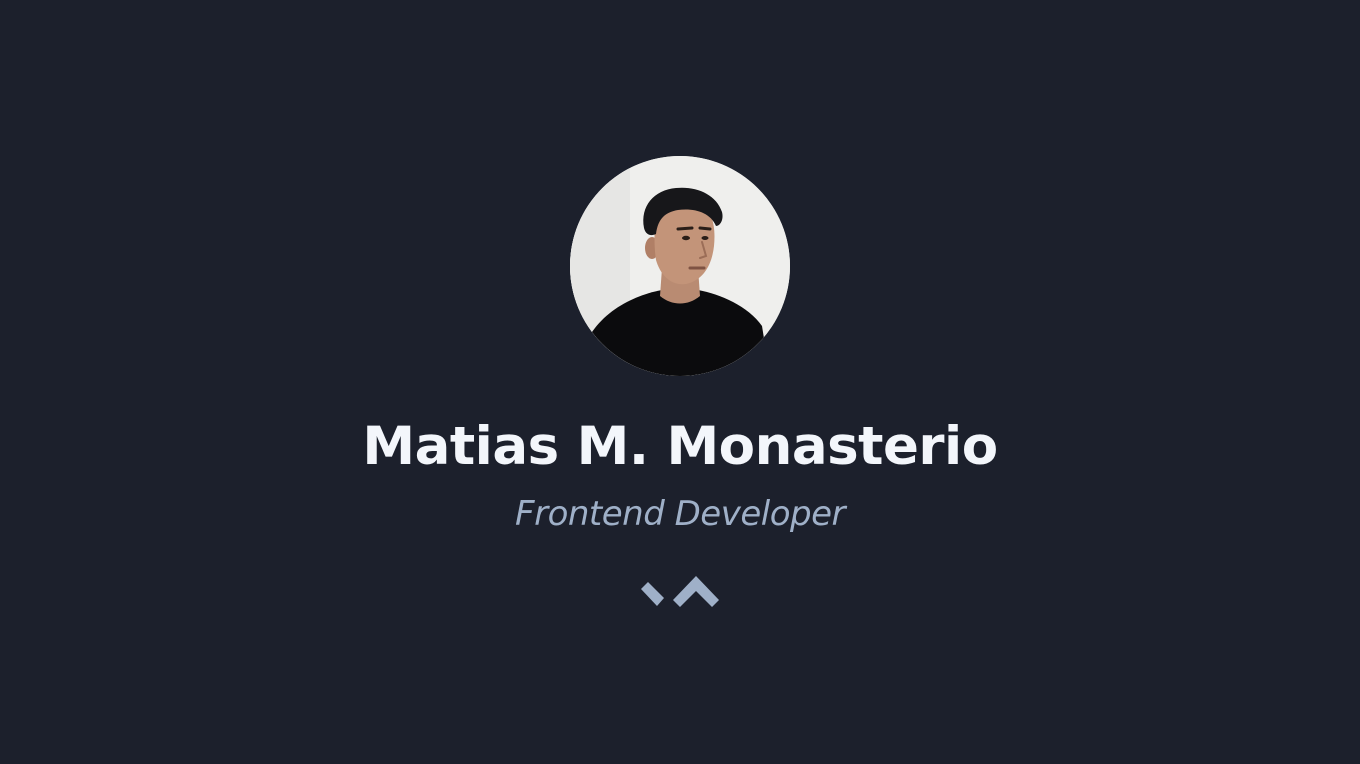 The image size is (1360, 764). Describe the element at coordinates (680, 514) in the screenshot. I see `profile-role: Frontend Developer` at that location.